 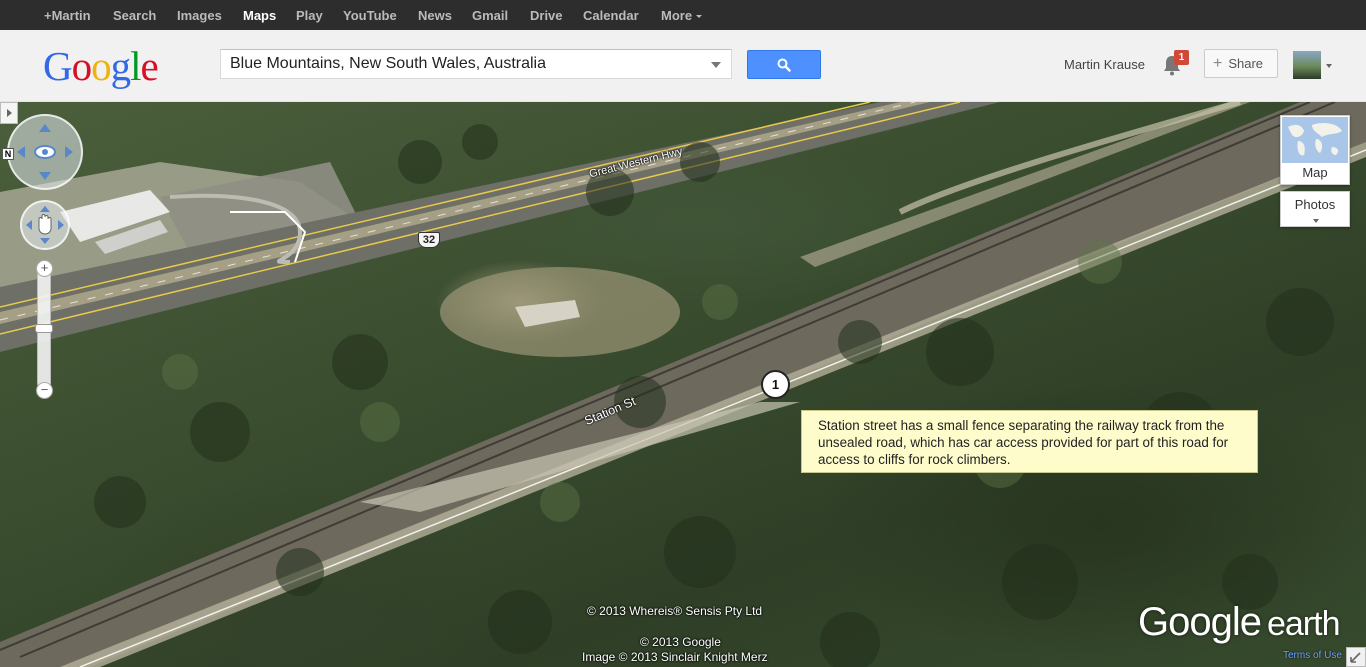 I want to click on earth-logo-google: Google, so click(x=1200, y=622).